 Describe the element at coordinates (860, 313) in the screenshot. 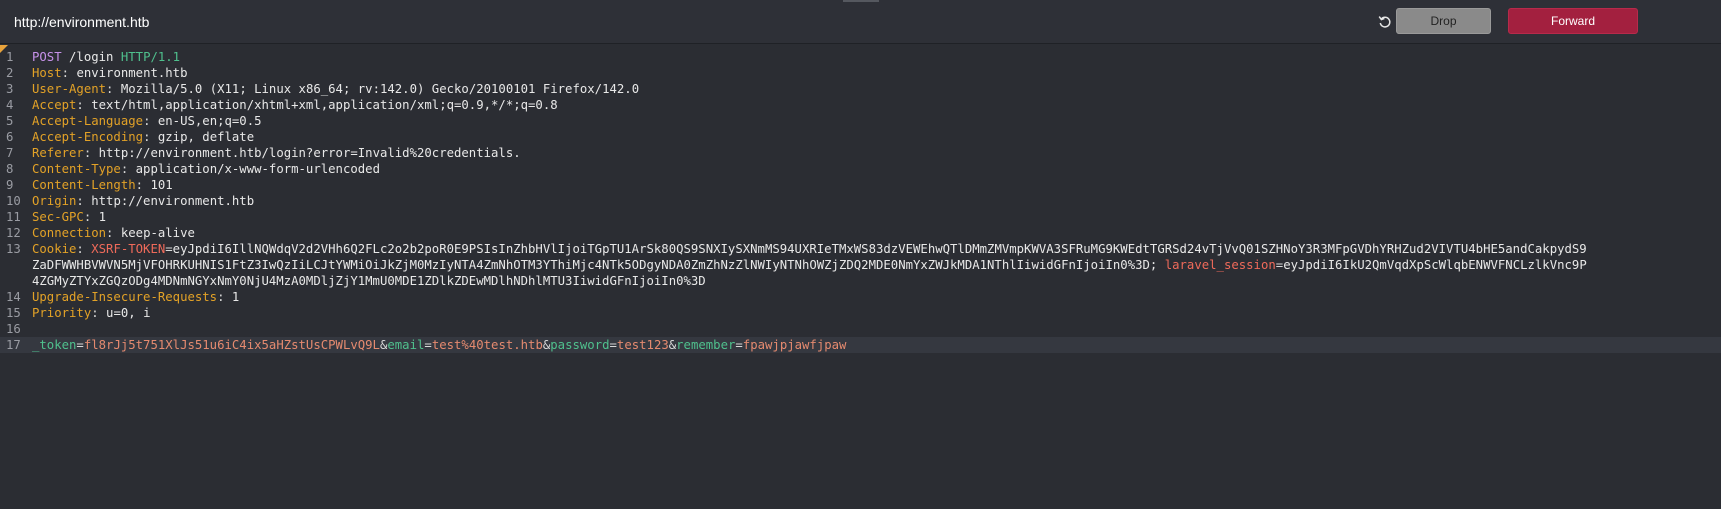

I see `editor-line: 15 Priority: u=0, i` at that location.